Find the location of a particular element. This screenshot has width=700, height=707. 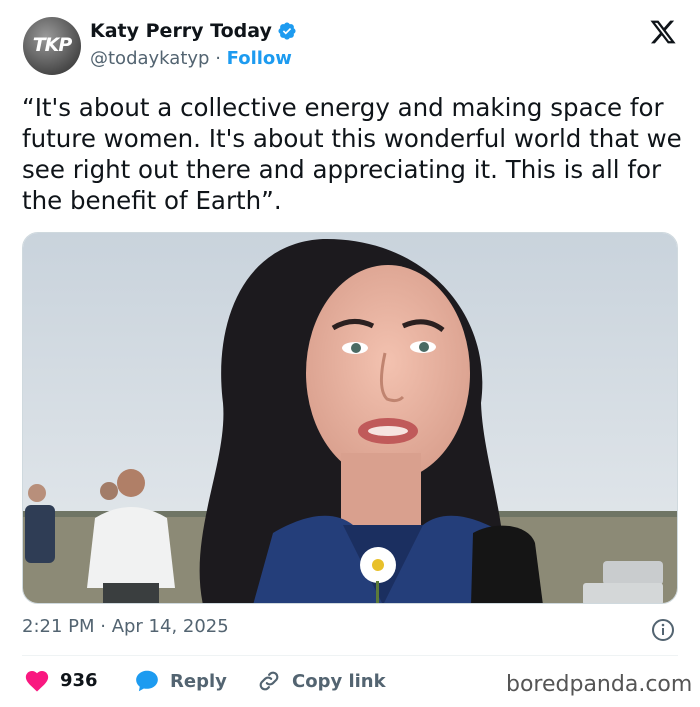

tweet-timestamp: 2:21 PM · Apr 14, 2025 is located at coordinates (125, 626).